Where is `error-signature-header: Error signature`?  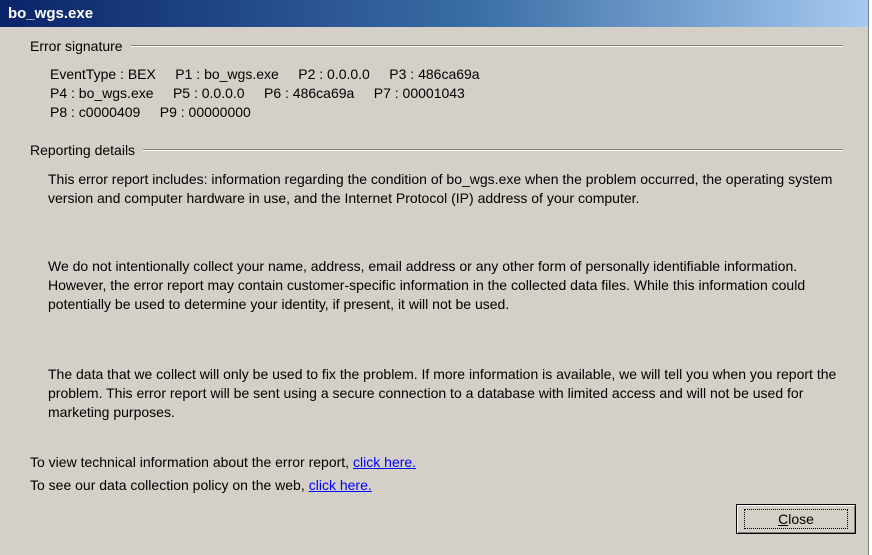 error-signature-header: Error signature is located at coordinates (436, 46).